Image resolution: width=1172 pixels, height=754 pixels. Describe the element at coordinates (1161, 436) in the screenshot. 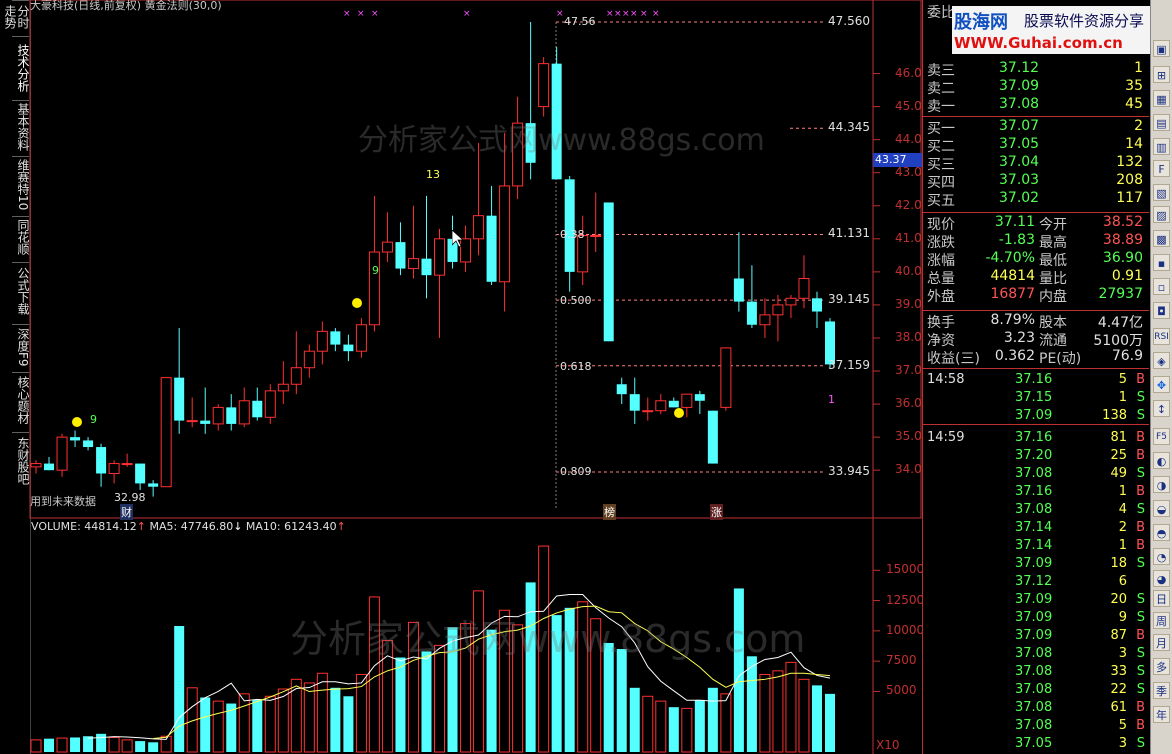

I see `toolbar-f5: F5` at that location.